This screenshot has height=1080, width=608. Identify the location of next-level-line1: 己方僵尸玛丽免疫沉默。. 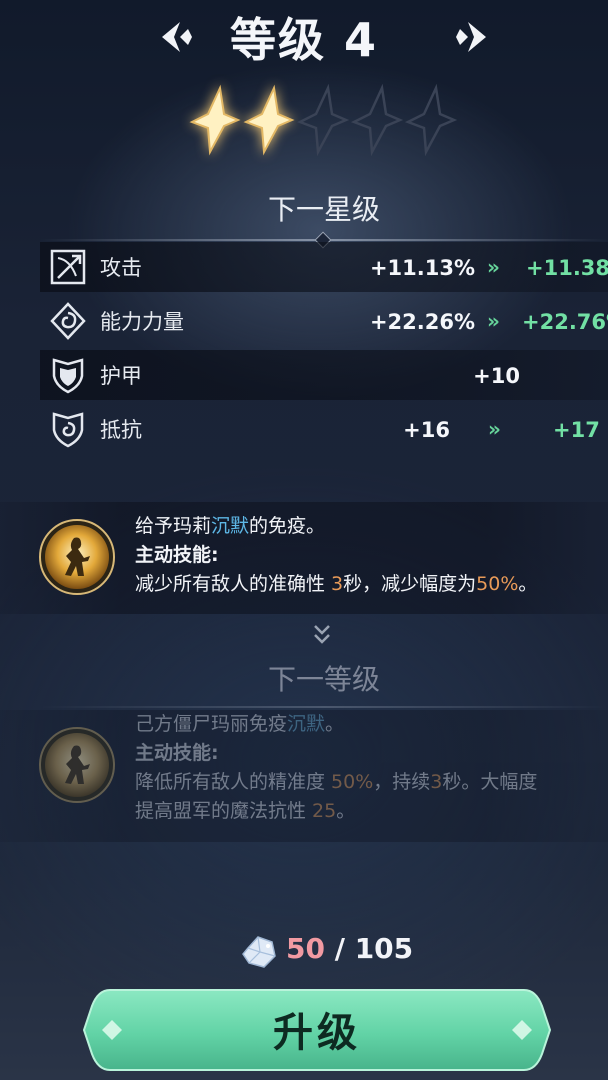
(240, 724).